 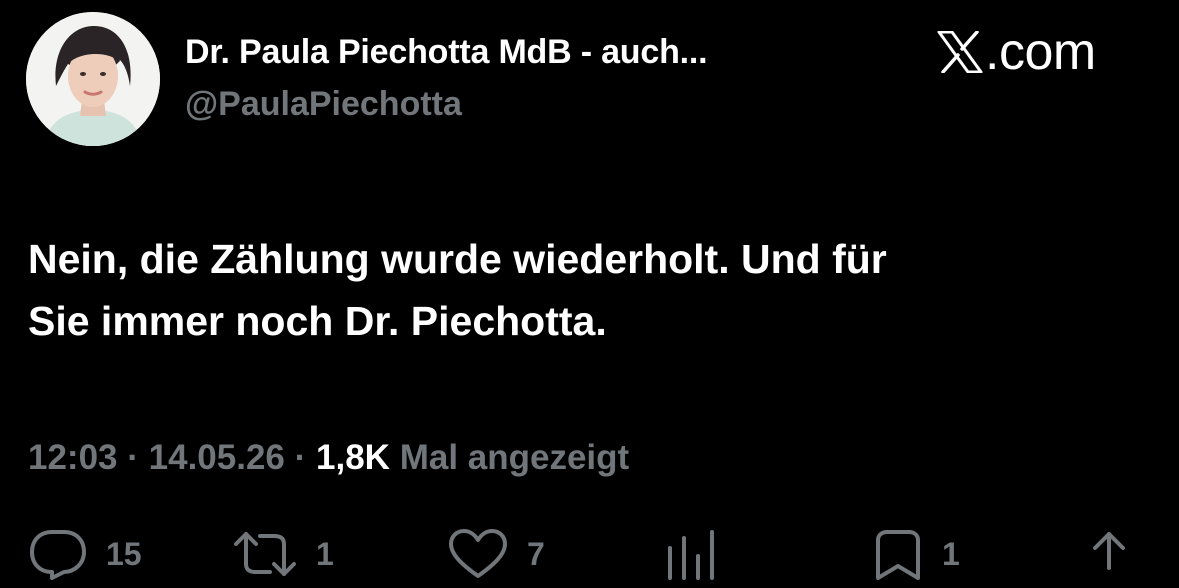 I want to click on reply-button: 15, so click(x=85, y=554).